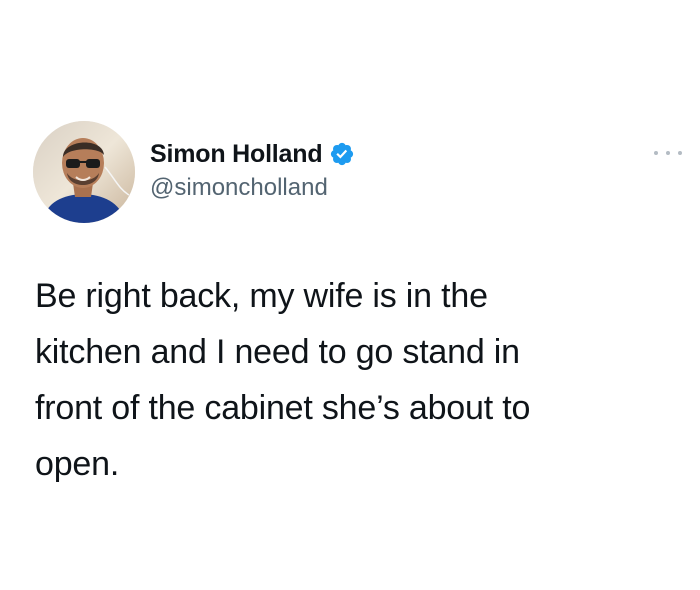  I want to click on display-name-row: Simon Holland, so click(252, 154).